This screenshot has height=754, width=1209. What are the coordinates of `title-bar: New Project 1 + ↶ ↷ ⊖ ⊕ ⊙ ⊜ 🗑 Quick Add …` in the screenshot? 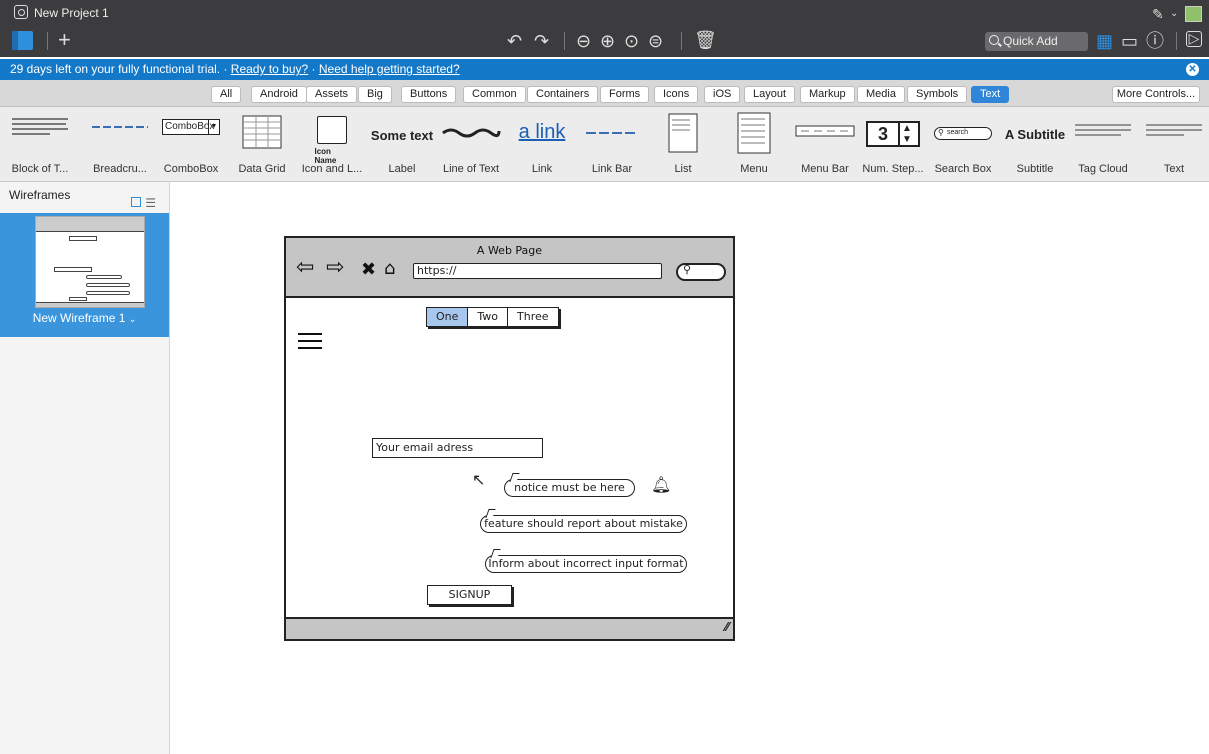 It's located at (604, 28).